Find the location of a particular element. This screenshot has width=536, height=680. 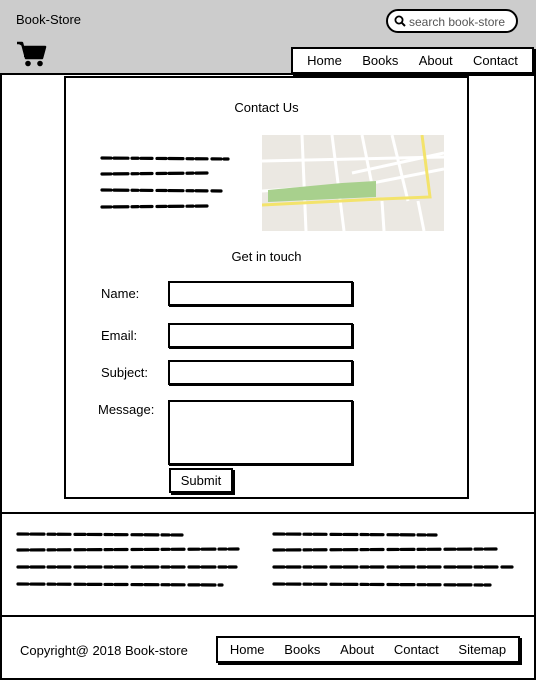

top-nav: Home Books About Contact is located at coordinates (412, 60).